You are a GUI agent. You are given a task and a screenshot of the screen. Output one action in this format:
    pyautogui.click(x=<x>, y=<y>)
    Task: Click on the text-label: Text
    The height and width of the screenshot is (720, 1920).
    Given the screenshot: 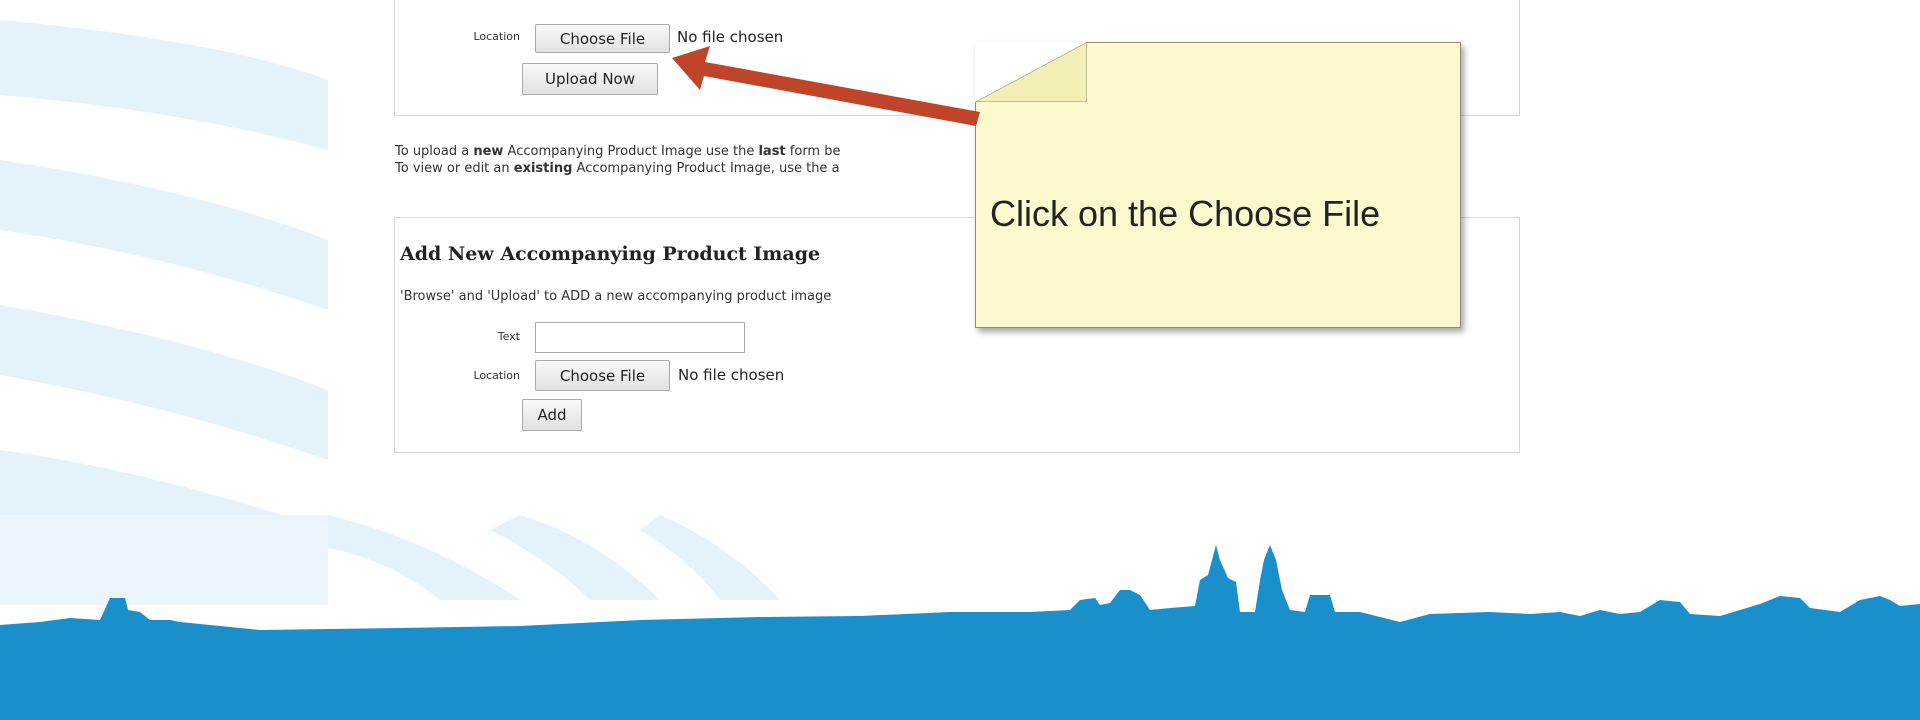 What is the action you would take?
    pyautogui.click(x=508, y=336)
    